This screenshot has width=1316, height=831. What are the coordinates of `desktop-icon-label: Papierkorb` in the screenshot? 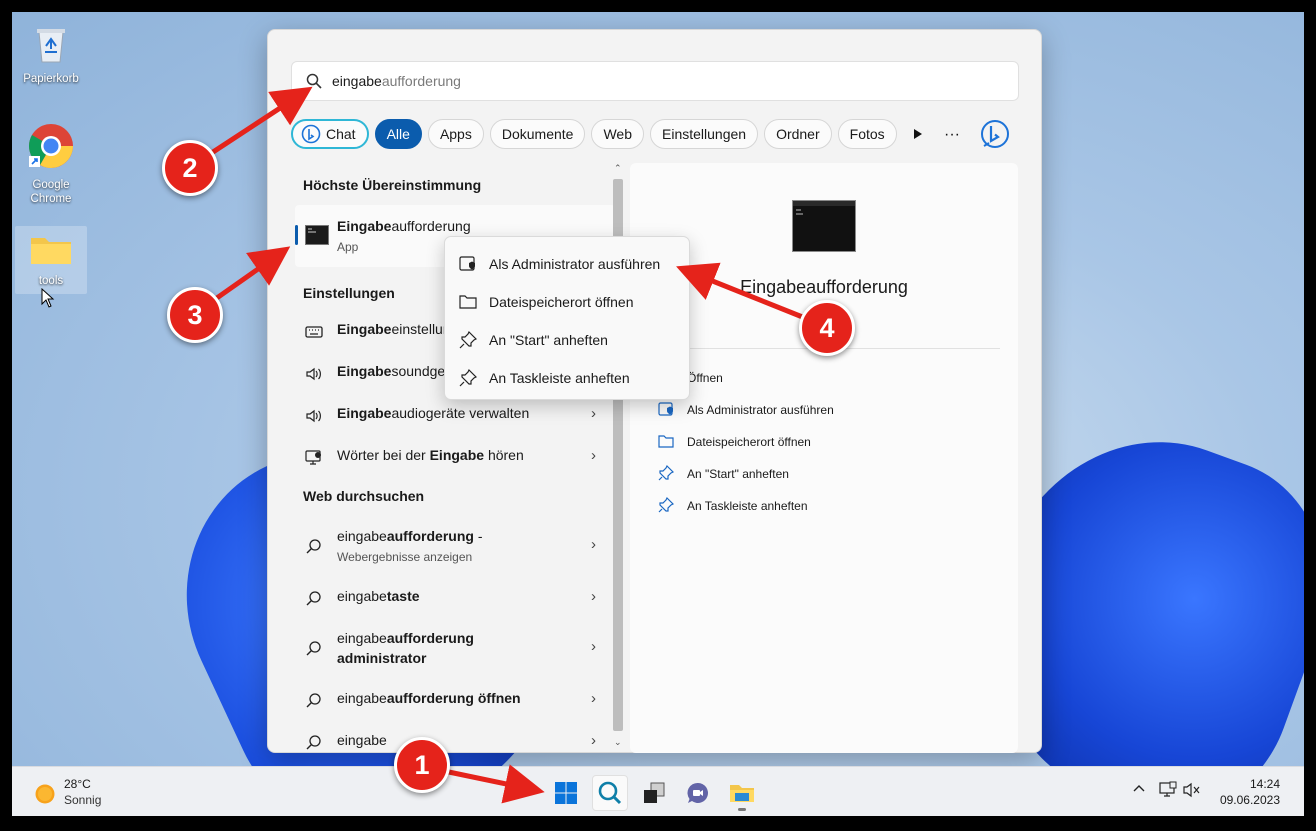 It's located at (51, 79).